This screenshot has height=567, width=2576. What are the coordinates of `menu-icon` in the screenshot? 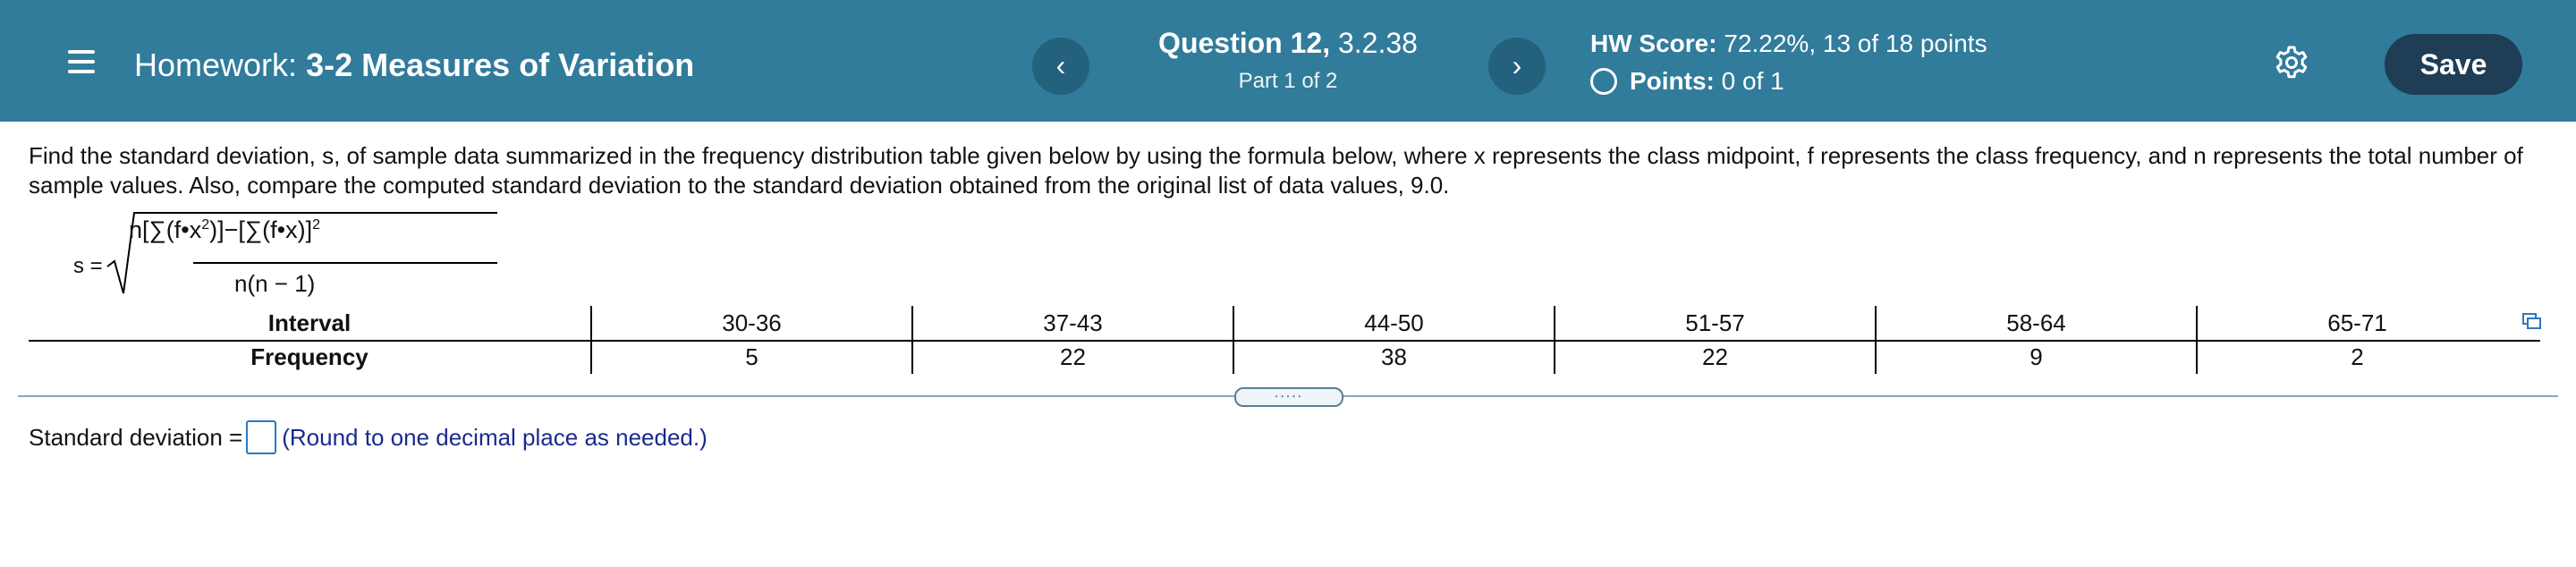 It's located at (81, 62).